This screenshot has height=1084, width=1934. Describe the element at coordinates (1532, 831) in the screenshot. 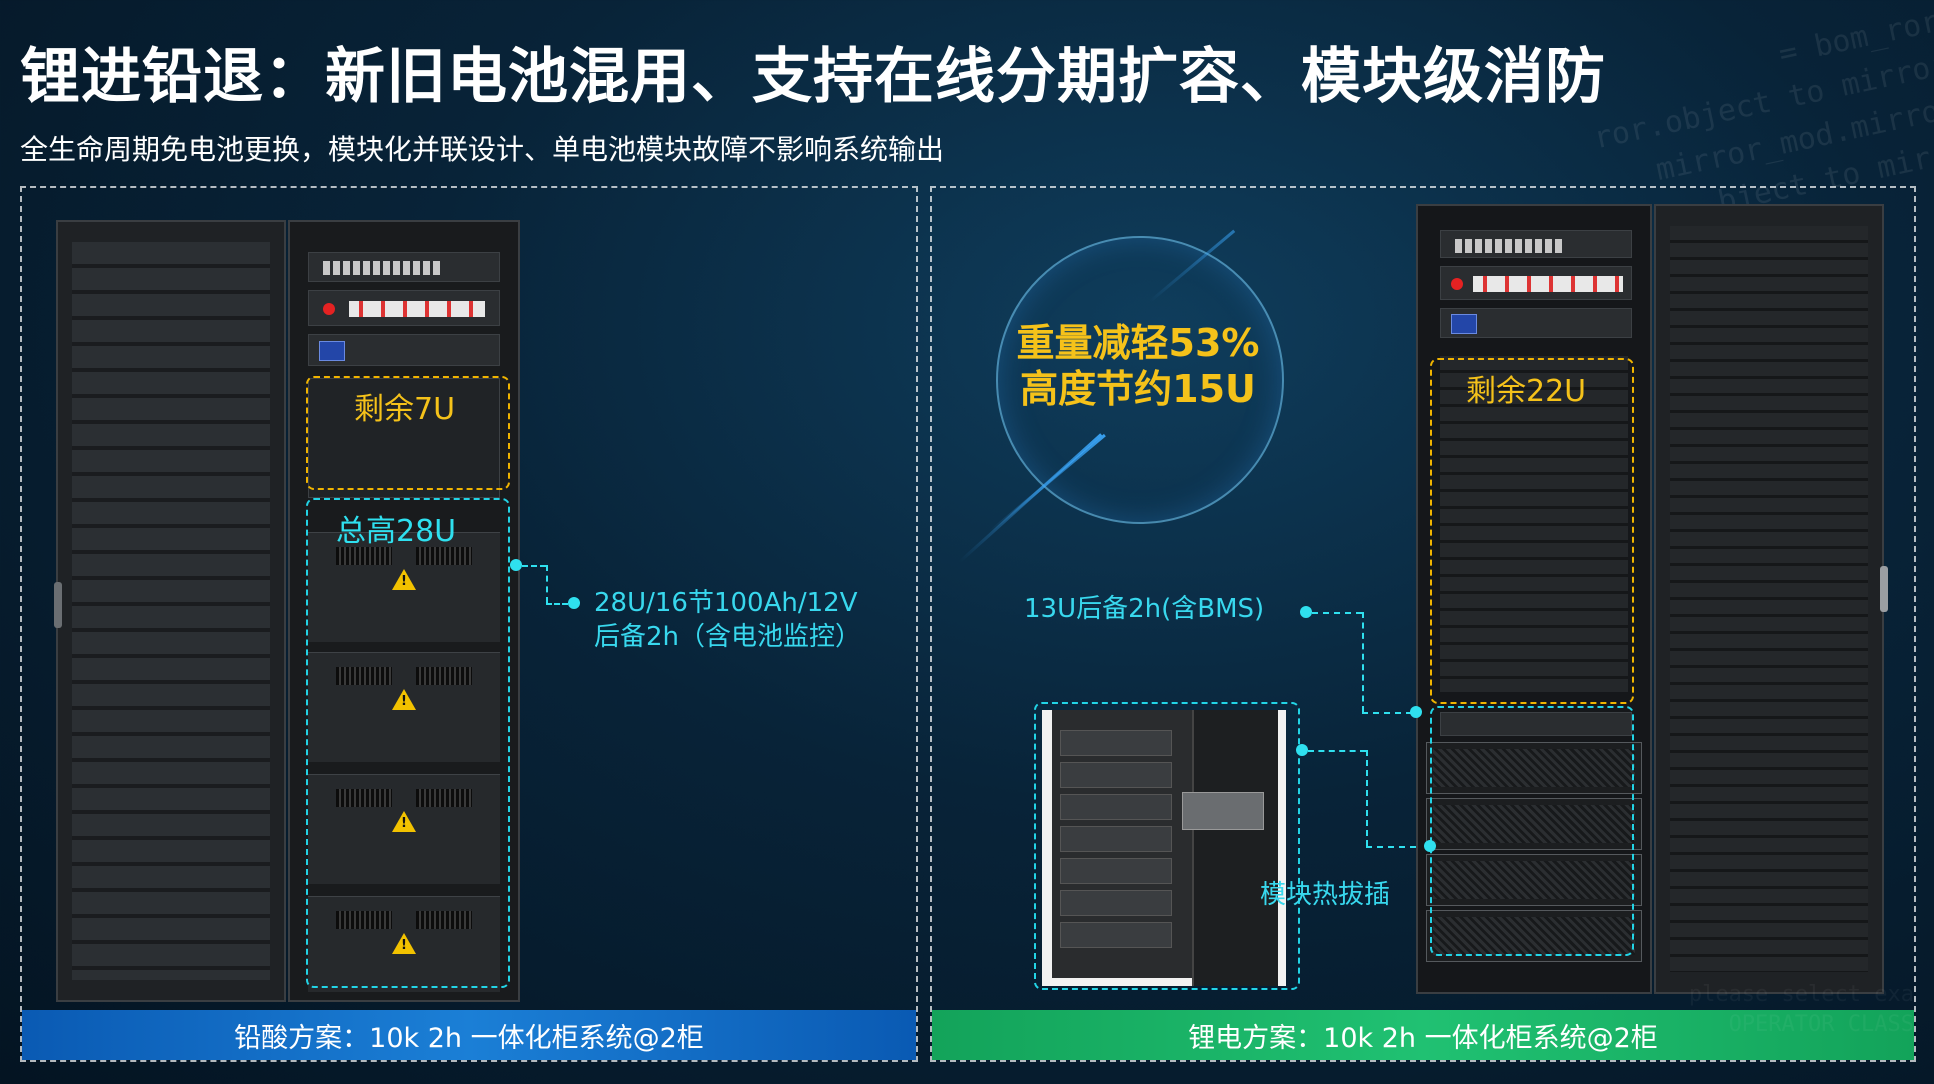

I see `lithium-module-highlight` at that location.